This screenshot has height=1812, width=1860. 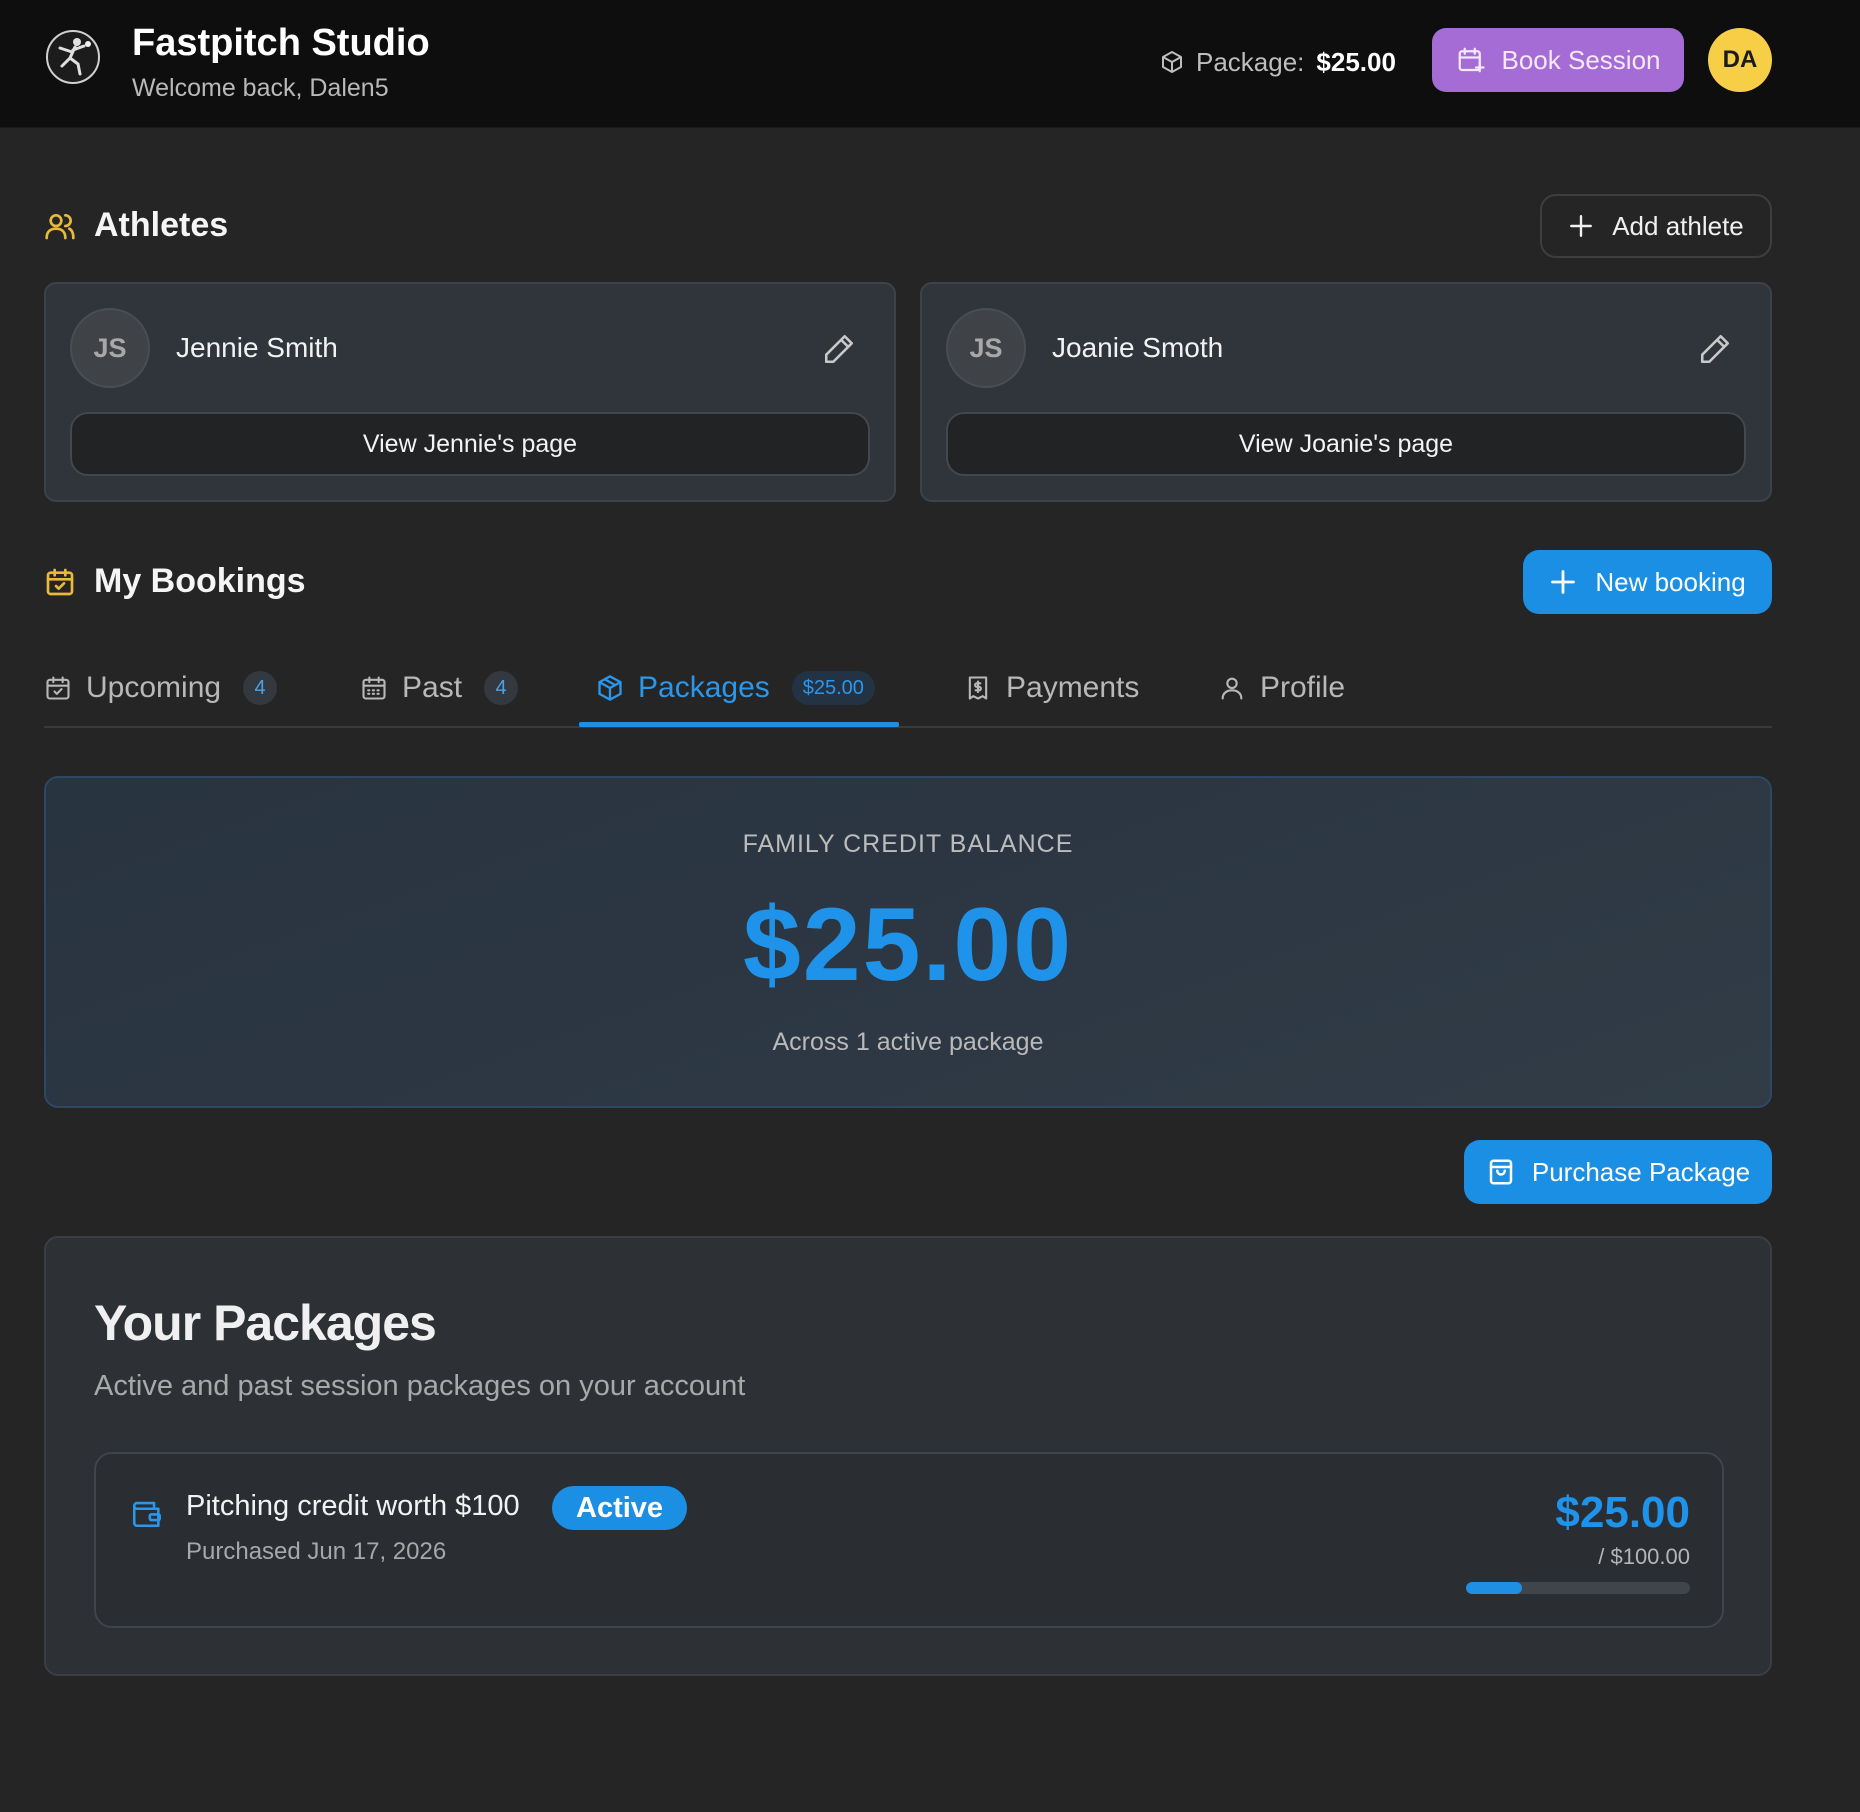 I want to click on studio-logo, so click(x=73, y=57).